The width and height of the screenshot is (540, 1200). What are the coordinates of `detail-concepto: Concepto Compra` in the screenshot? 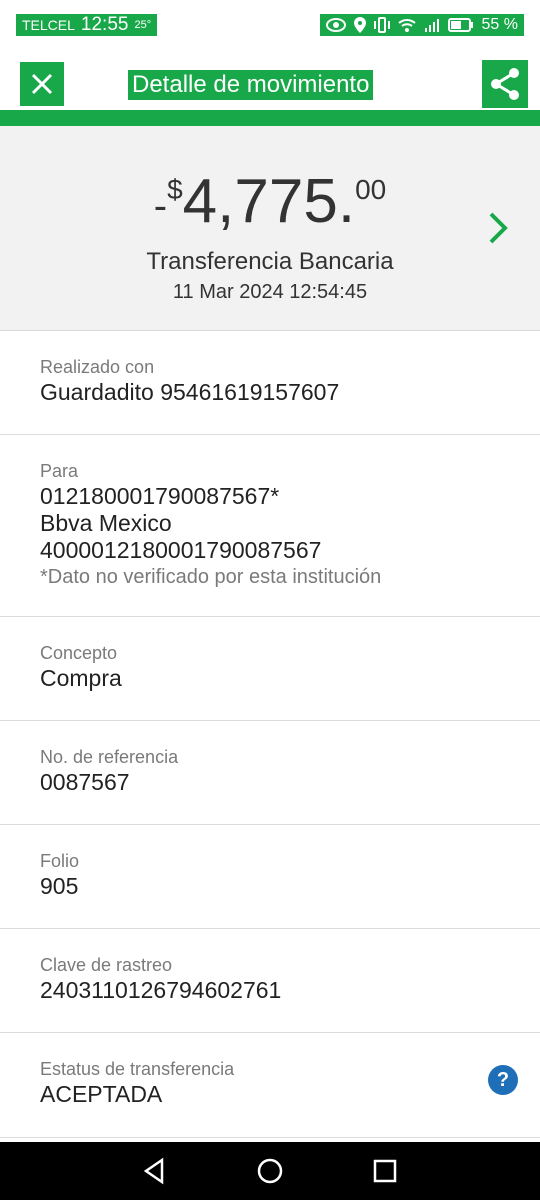 It's located at (270, 669).